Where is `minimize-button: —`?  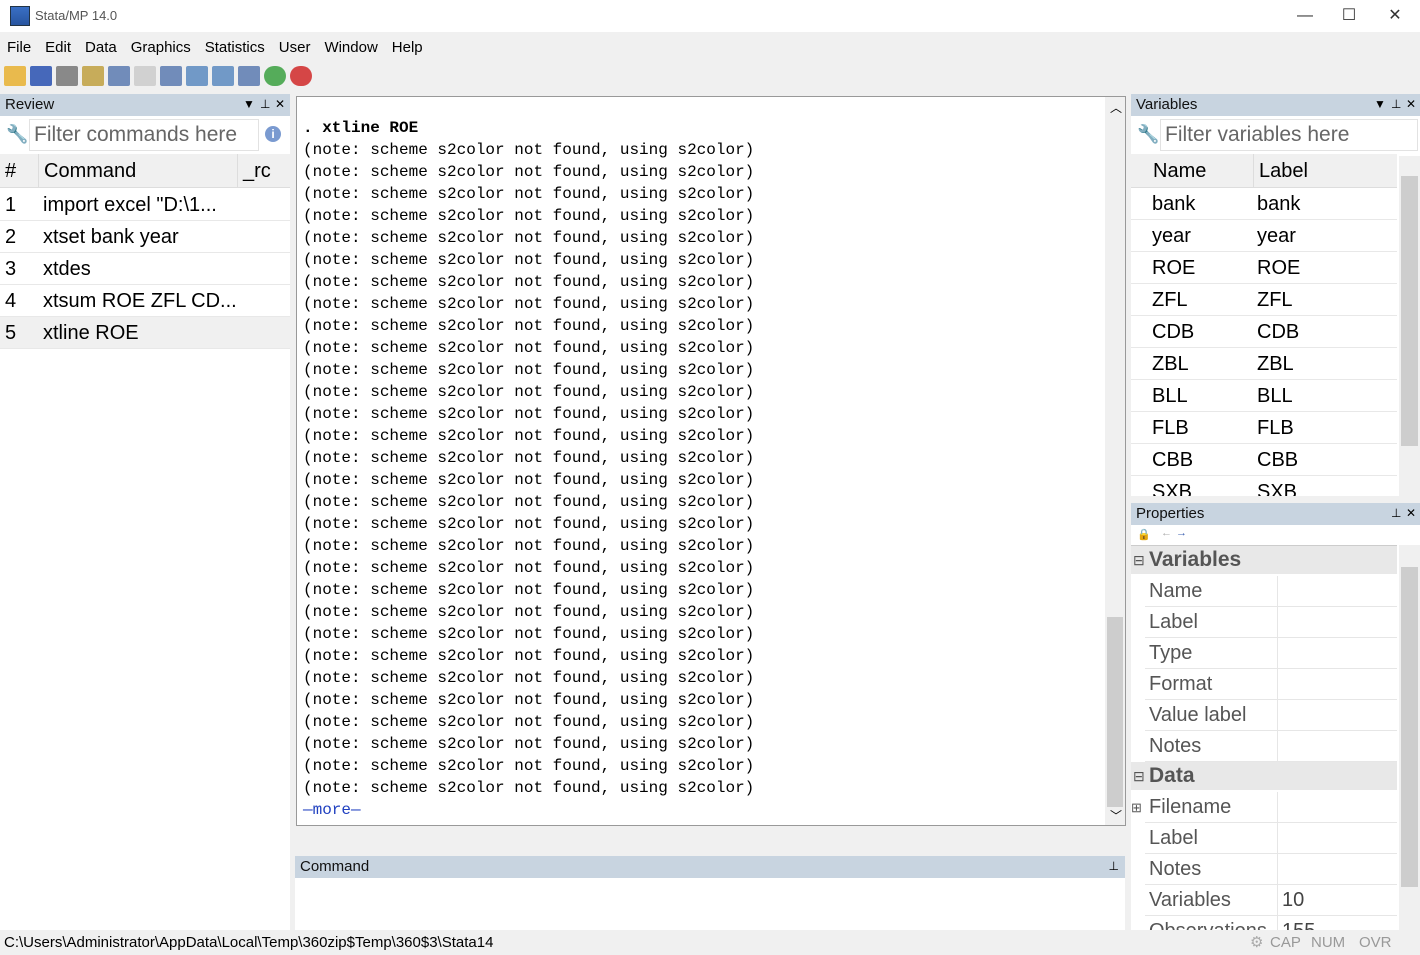
minimize-button: — is located at coordinates (1305, 16).